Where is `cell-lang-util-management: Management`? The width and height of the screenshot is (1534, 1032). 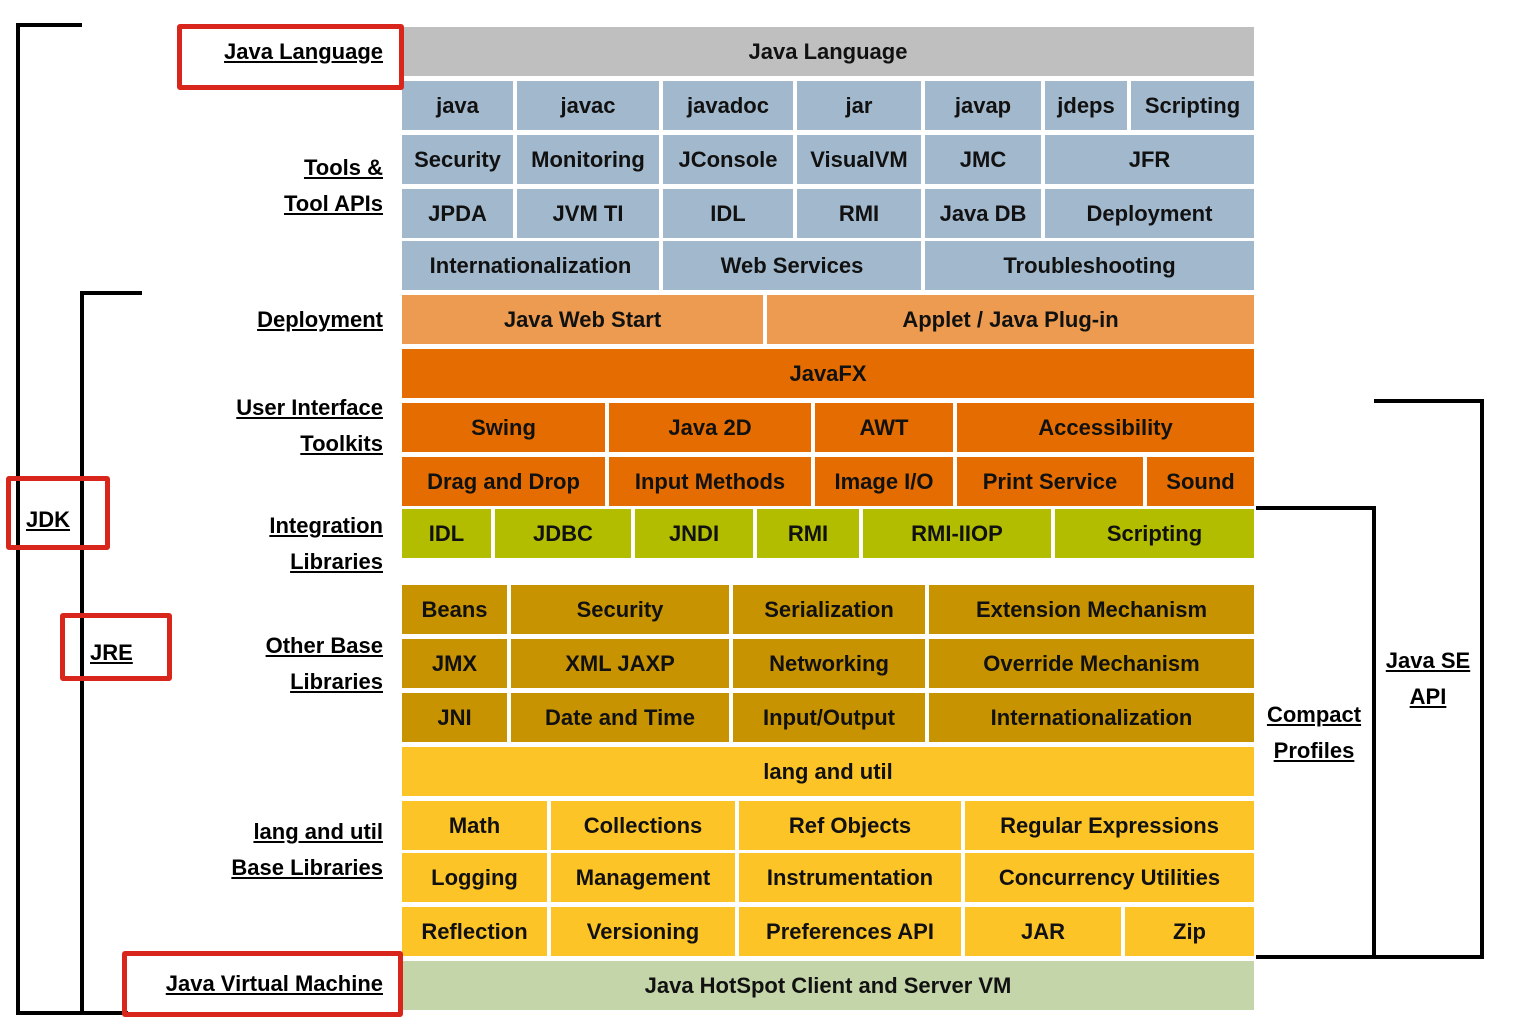 cell-lang-util-management: Management is located at coordinates (643, 877).